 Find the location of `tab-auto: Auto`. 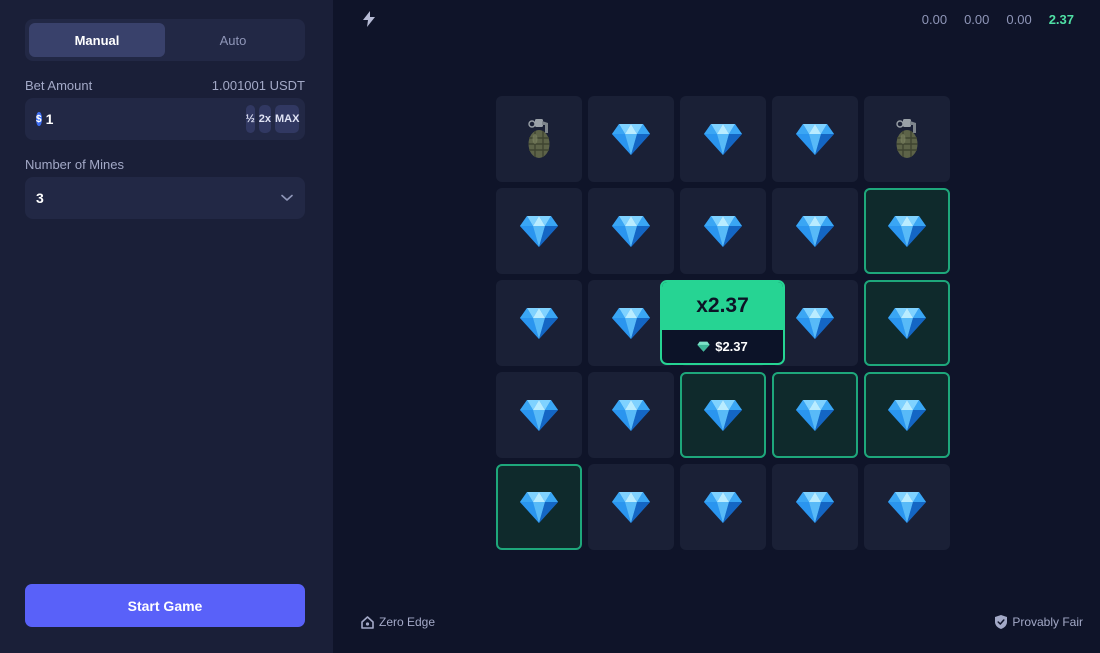

tab-auto: Auto is located at coordinates (233, 40).